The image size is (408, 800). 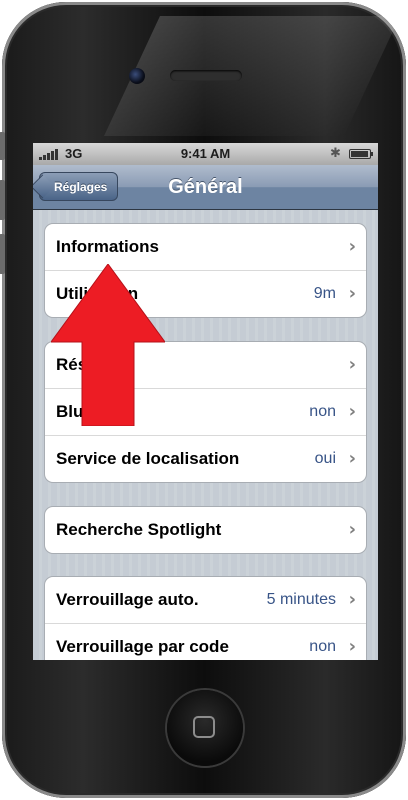 I want to click on row-label: Verrouillage par code, so click(x=142, y=646).